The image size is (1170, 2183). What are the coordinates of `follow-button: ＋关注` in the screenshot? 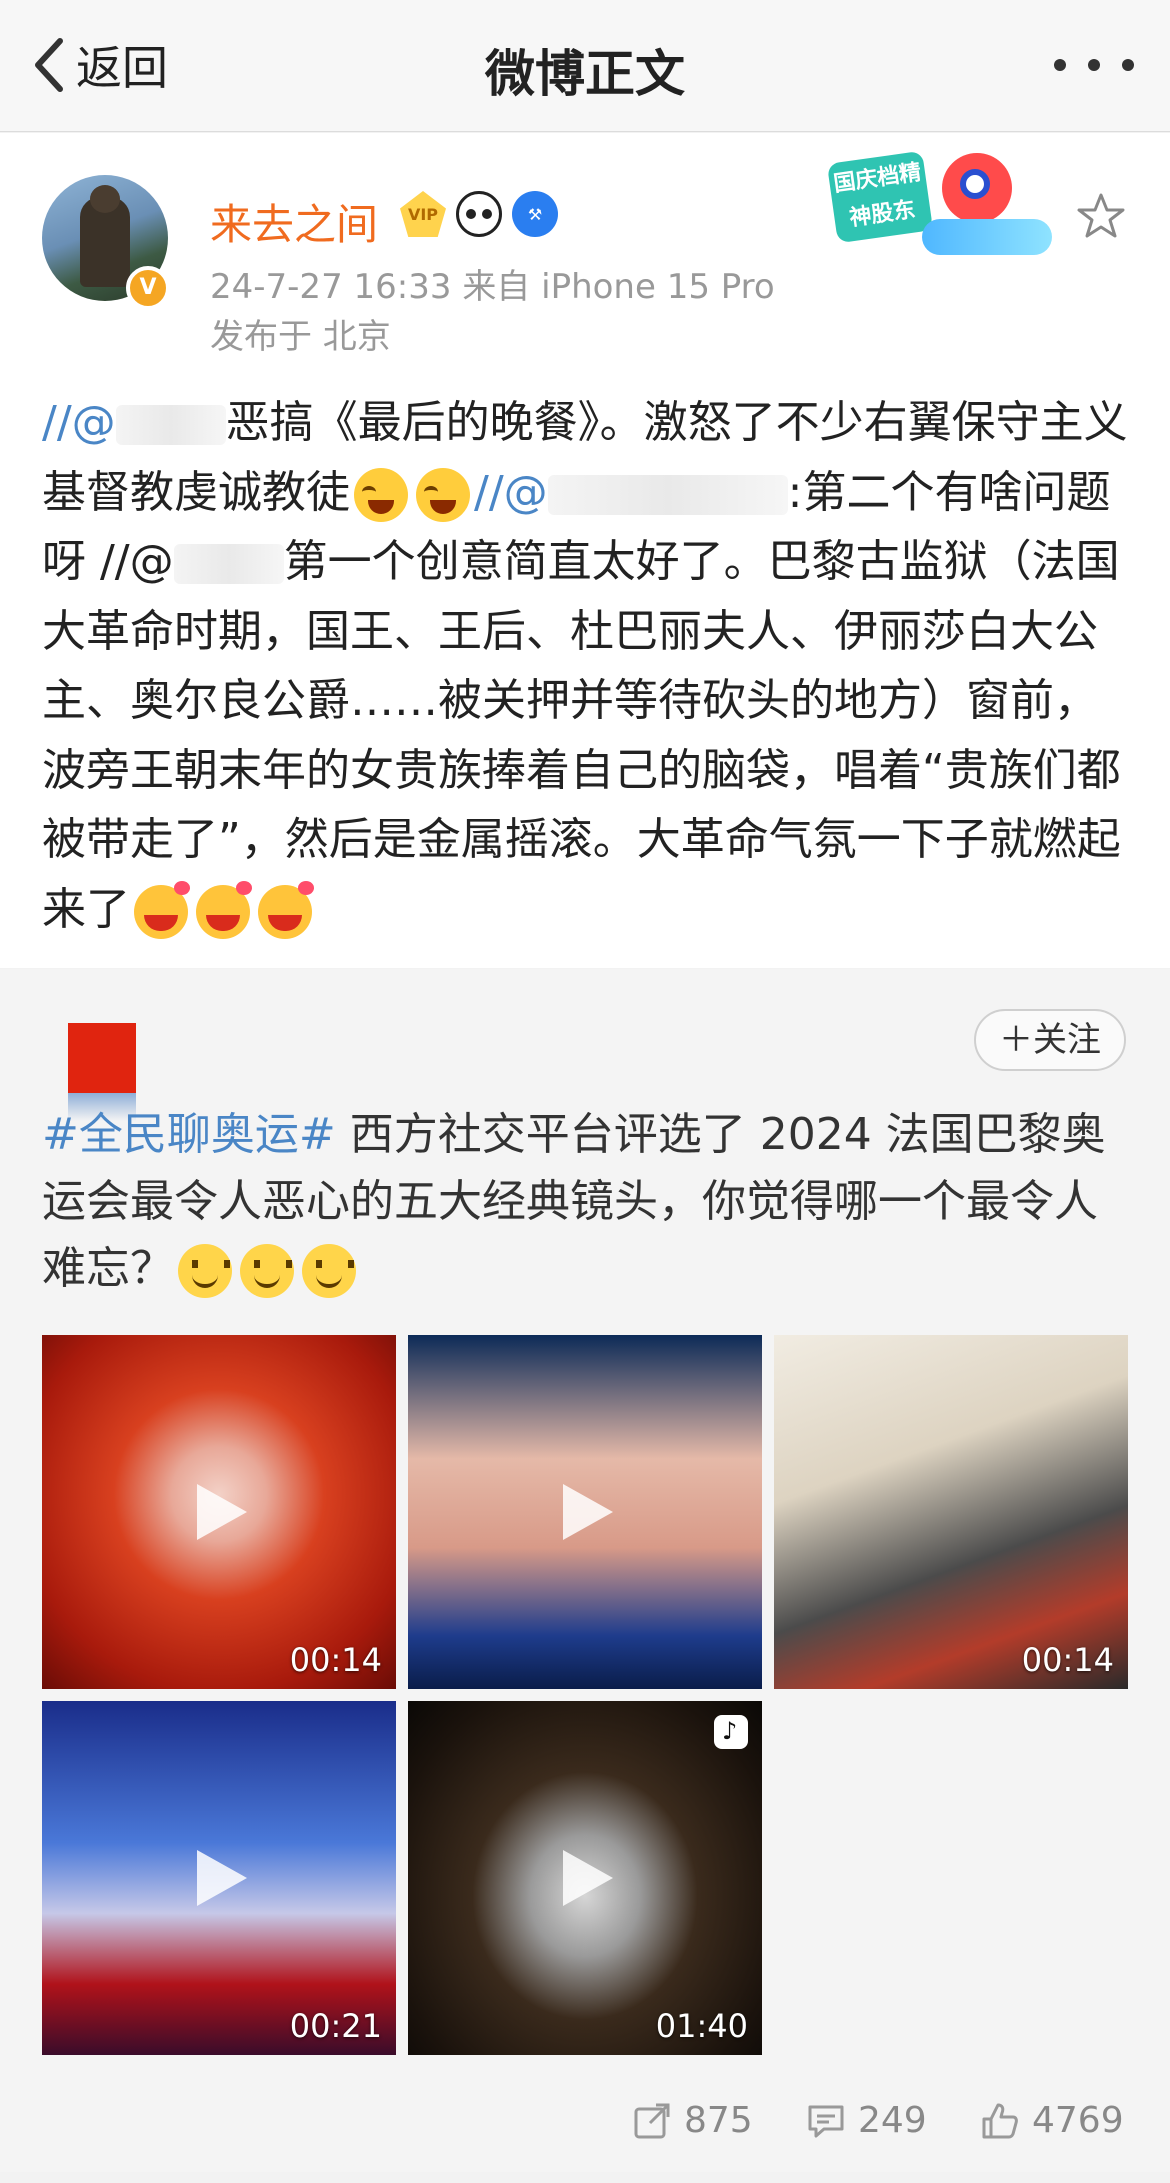 It's located at (1050, 1040).